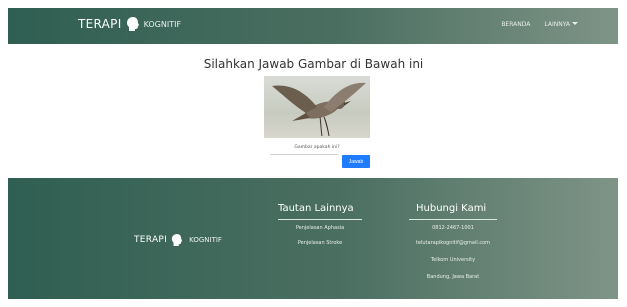  What do you see at coordinates (557, 24) in the screenshot?
I see `nav-other-label: LAINNYA` at bounding box center [557, 24].